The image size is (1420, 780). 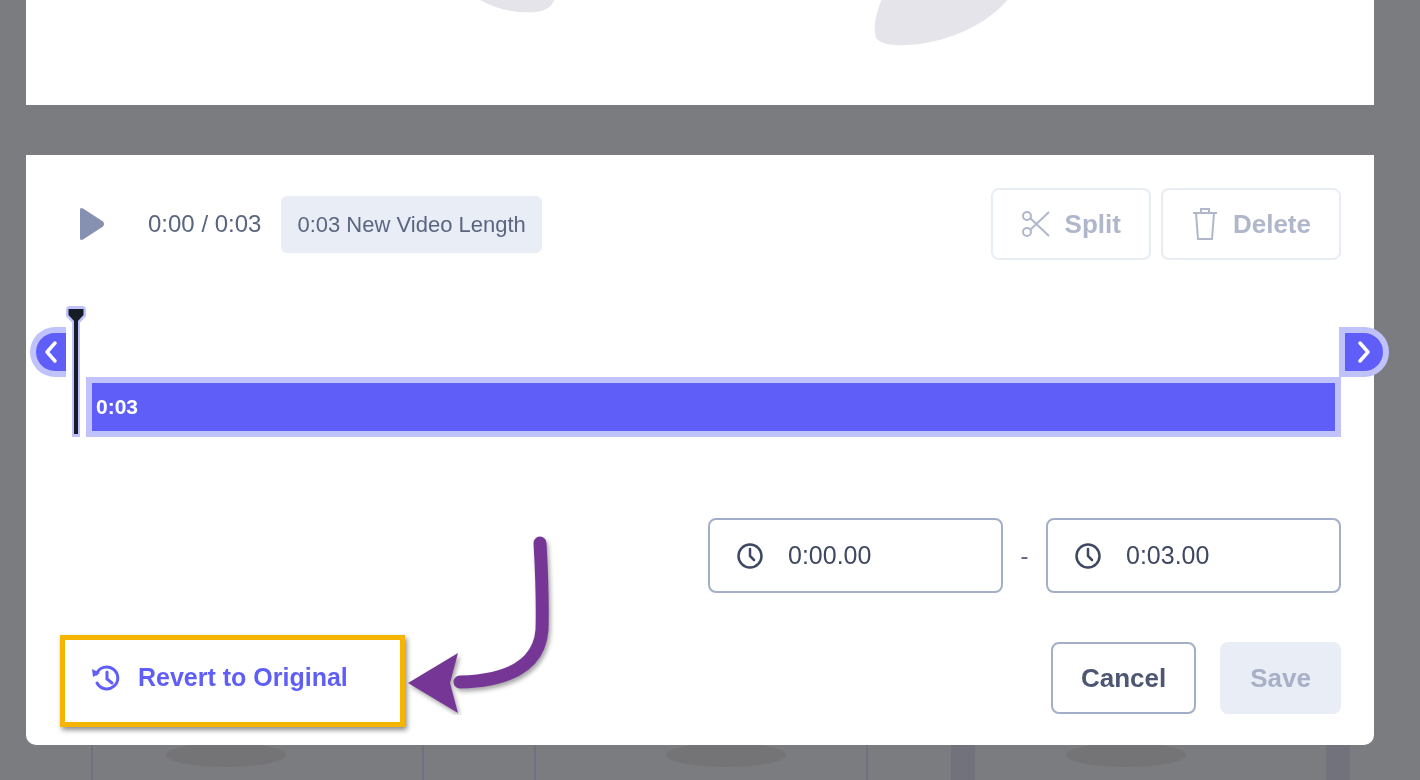 What do you see at coordinates (1193, 555) in the screenshot?
I see `end-time-field: 0:03.00` at bounding box center [1193, 555].